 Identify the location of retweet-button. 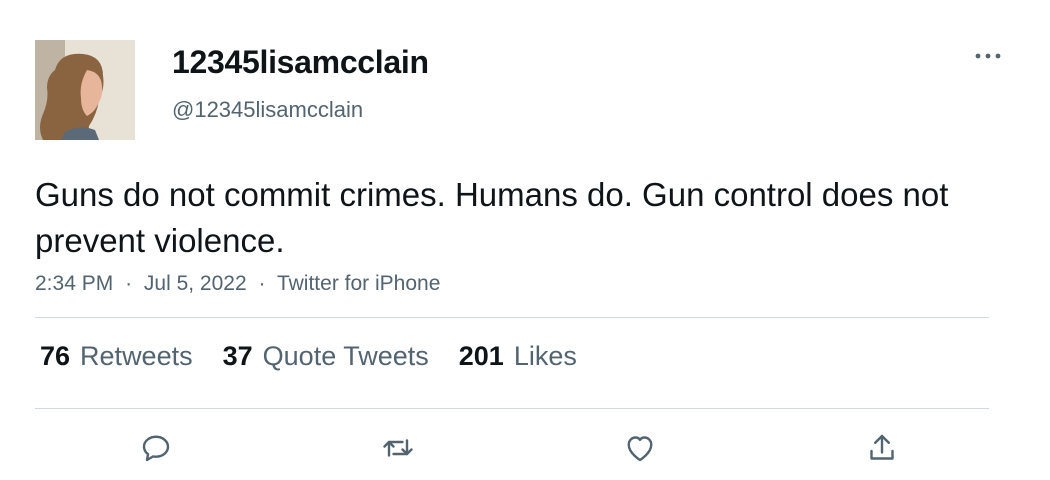
(398, 448).